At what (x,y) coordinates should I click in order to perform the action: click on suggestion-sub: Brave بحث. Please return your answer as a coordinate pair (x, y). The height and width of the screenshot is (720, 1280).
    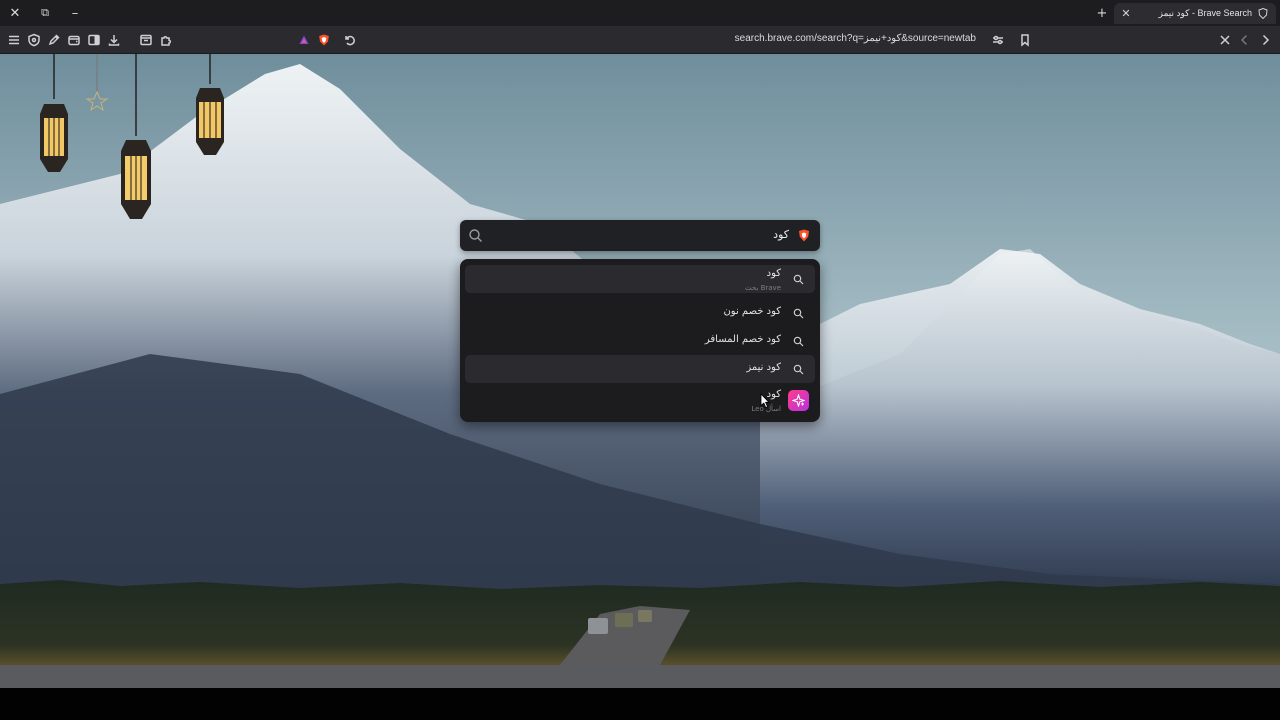
    Looking at the image, I should click on (763, 288).